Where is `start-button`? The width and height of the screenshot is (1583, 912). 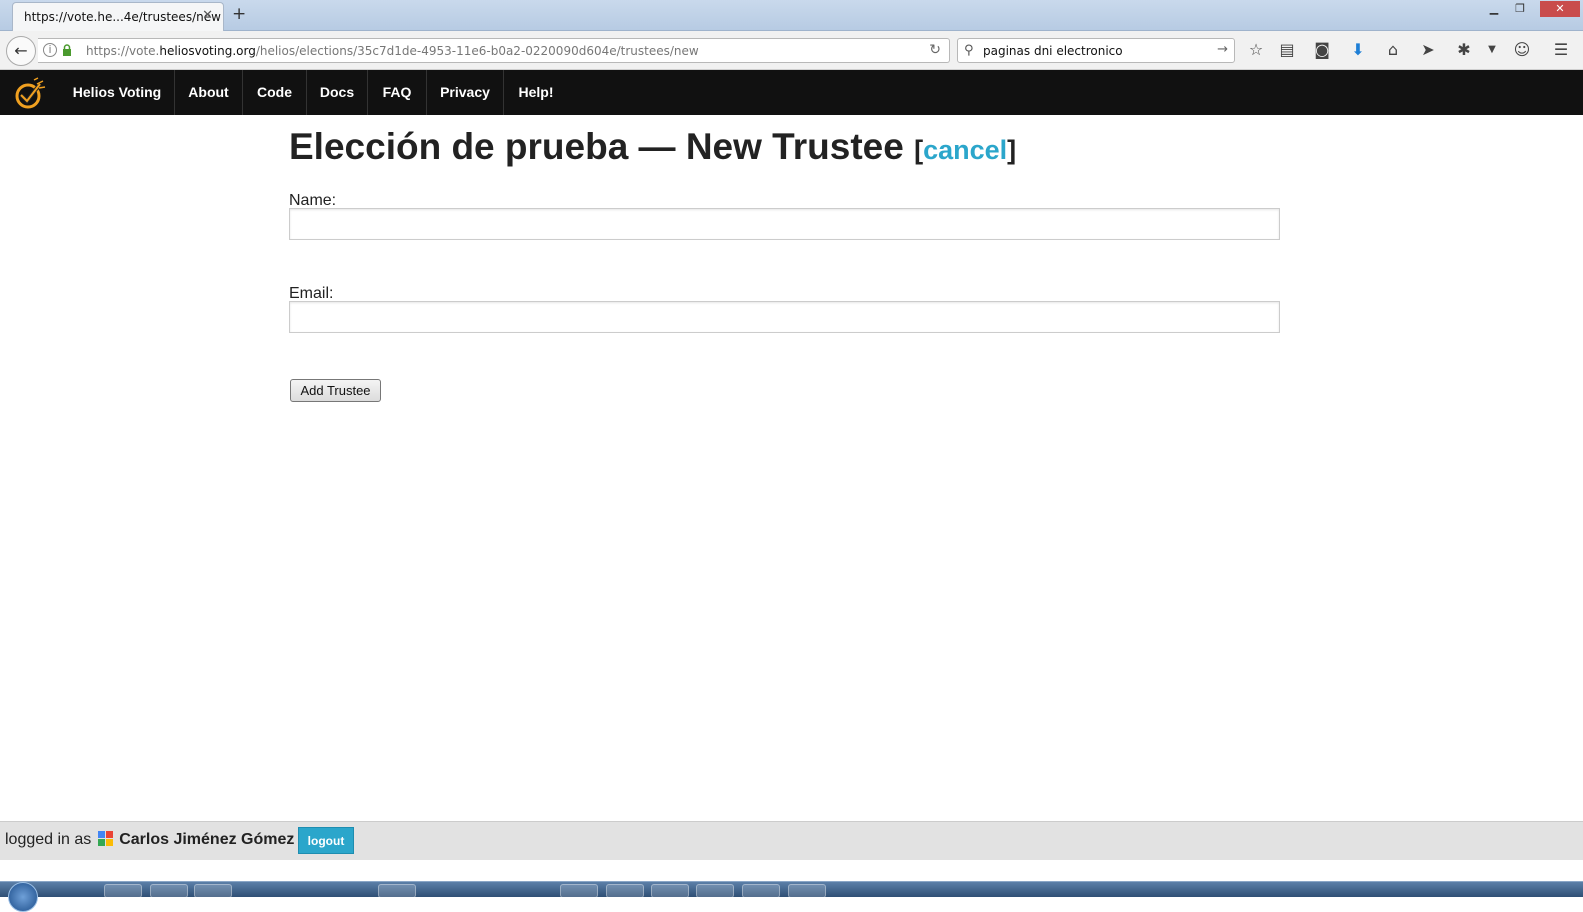 start-button is located at coordinates (23, 897).